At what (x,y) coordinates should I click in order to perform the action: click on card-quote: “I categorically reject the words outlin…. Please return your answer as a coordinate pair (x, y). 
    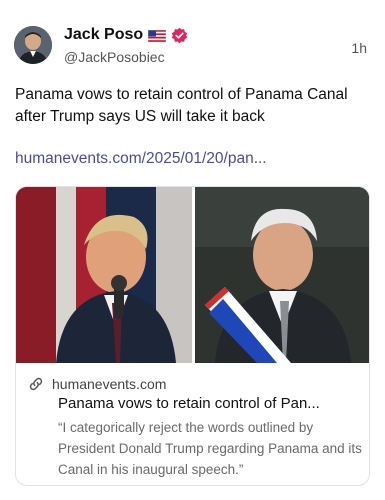
    Looking at the image, I should click on (210, 448).